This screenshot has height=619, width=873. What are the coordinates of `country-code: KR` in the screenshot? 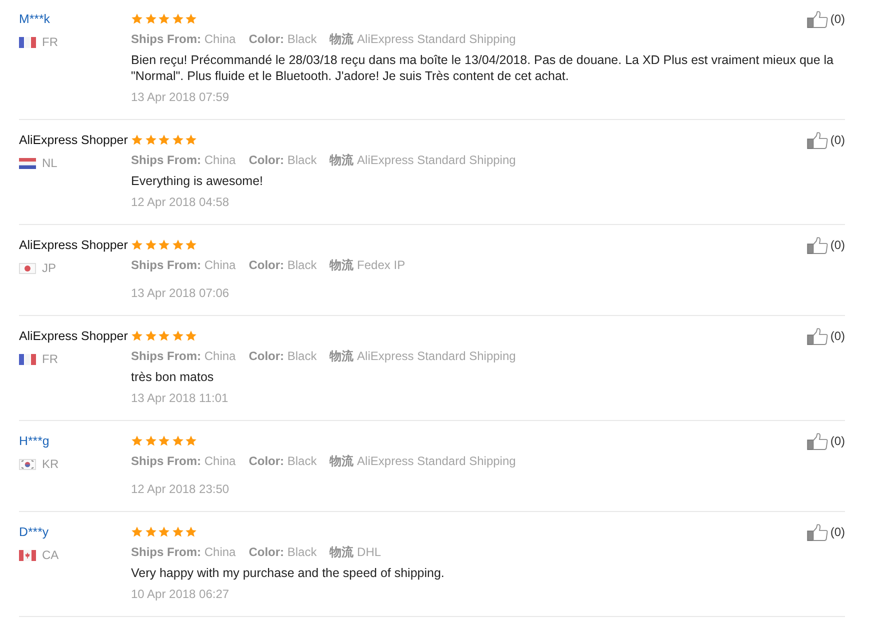 It's located at (50, 464).